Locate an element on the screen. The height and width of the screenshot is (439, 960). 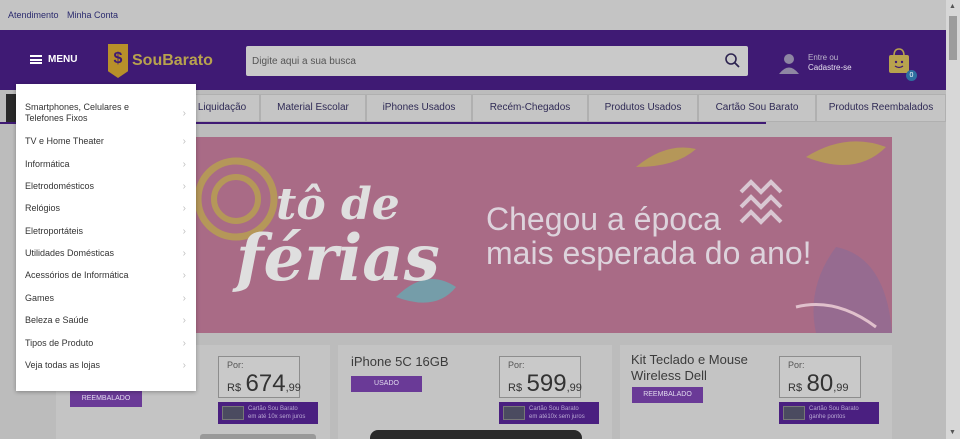
price-value: R$ 674,99 is located at coordinates (264, 383).